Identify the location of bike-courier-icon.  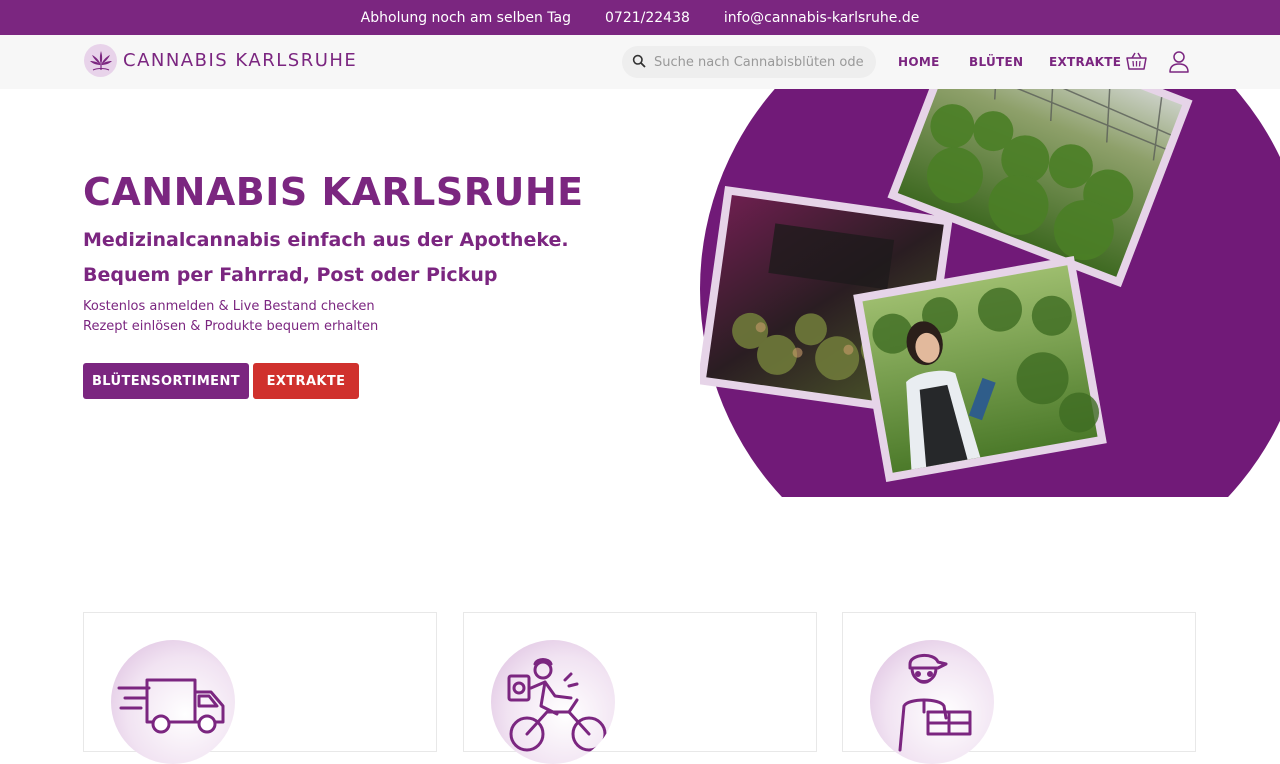
(553, 702).